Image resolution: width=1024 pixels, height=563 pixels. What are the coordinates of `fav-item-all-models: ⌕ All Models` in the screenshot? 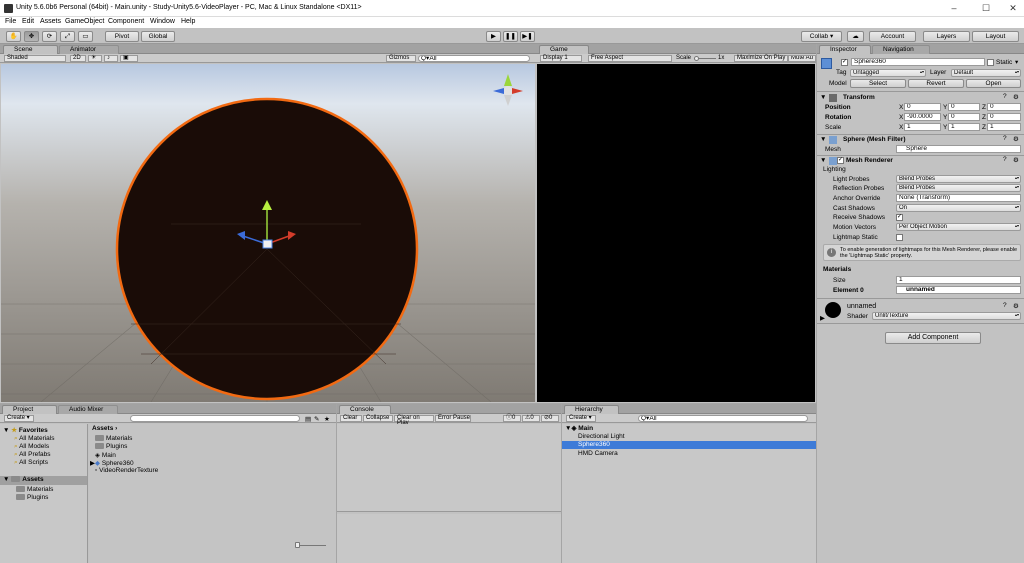 It's located at (31, 447).